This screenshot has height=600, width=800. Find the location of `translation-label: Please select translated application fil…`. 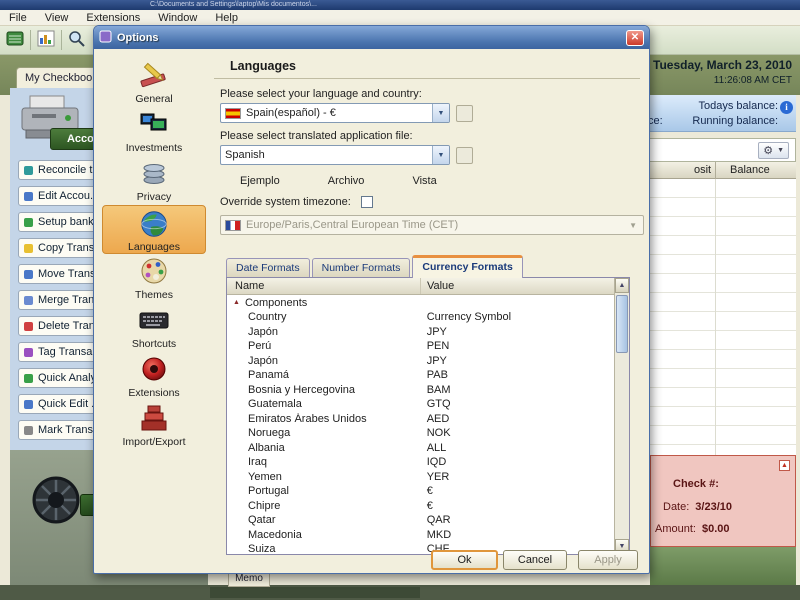

translation-label: Please select translated application fil… is located at coordinates (316, 136).